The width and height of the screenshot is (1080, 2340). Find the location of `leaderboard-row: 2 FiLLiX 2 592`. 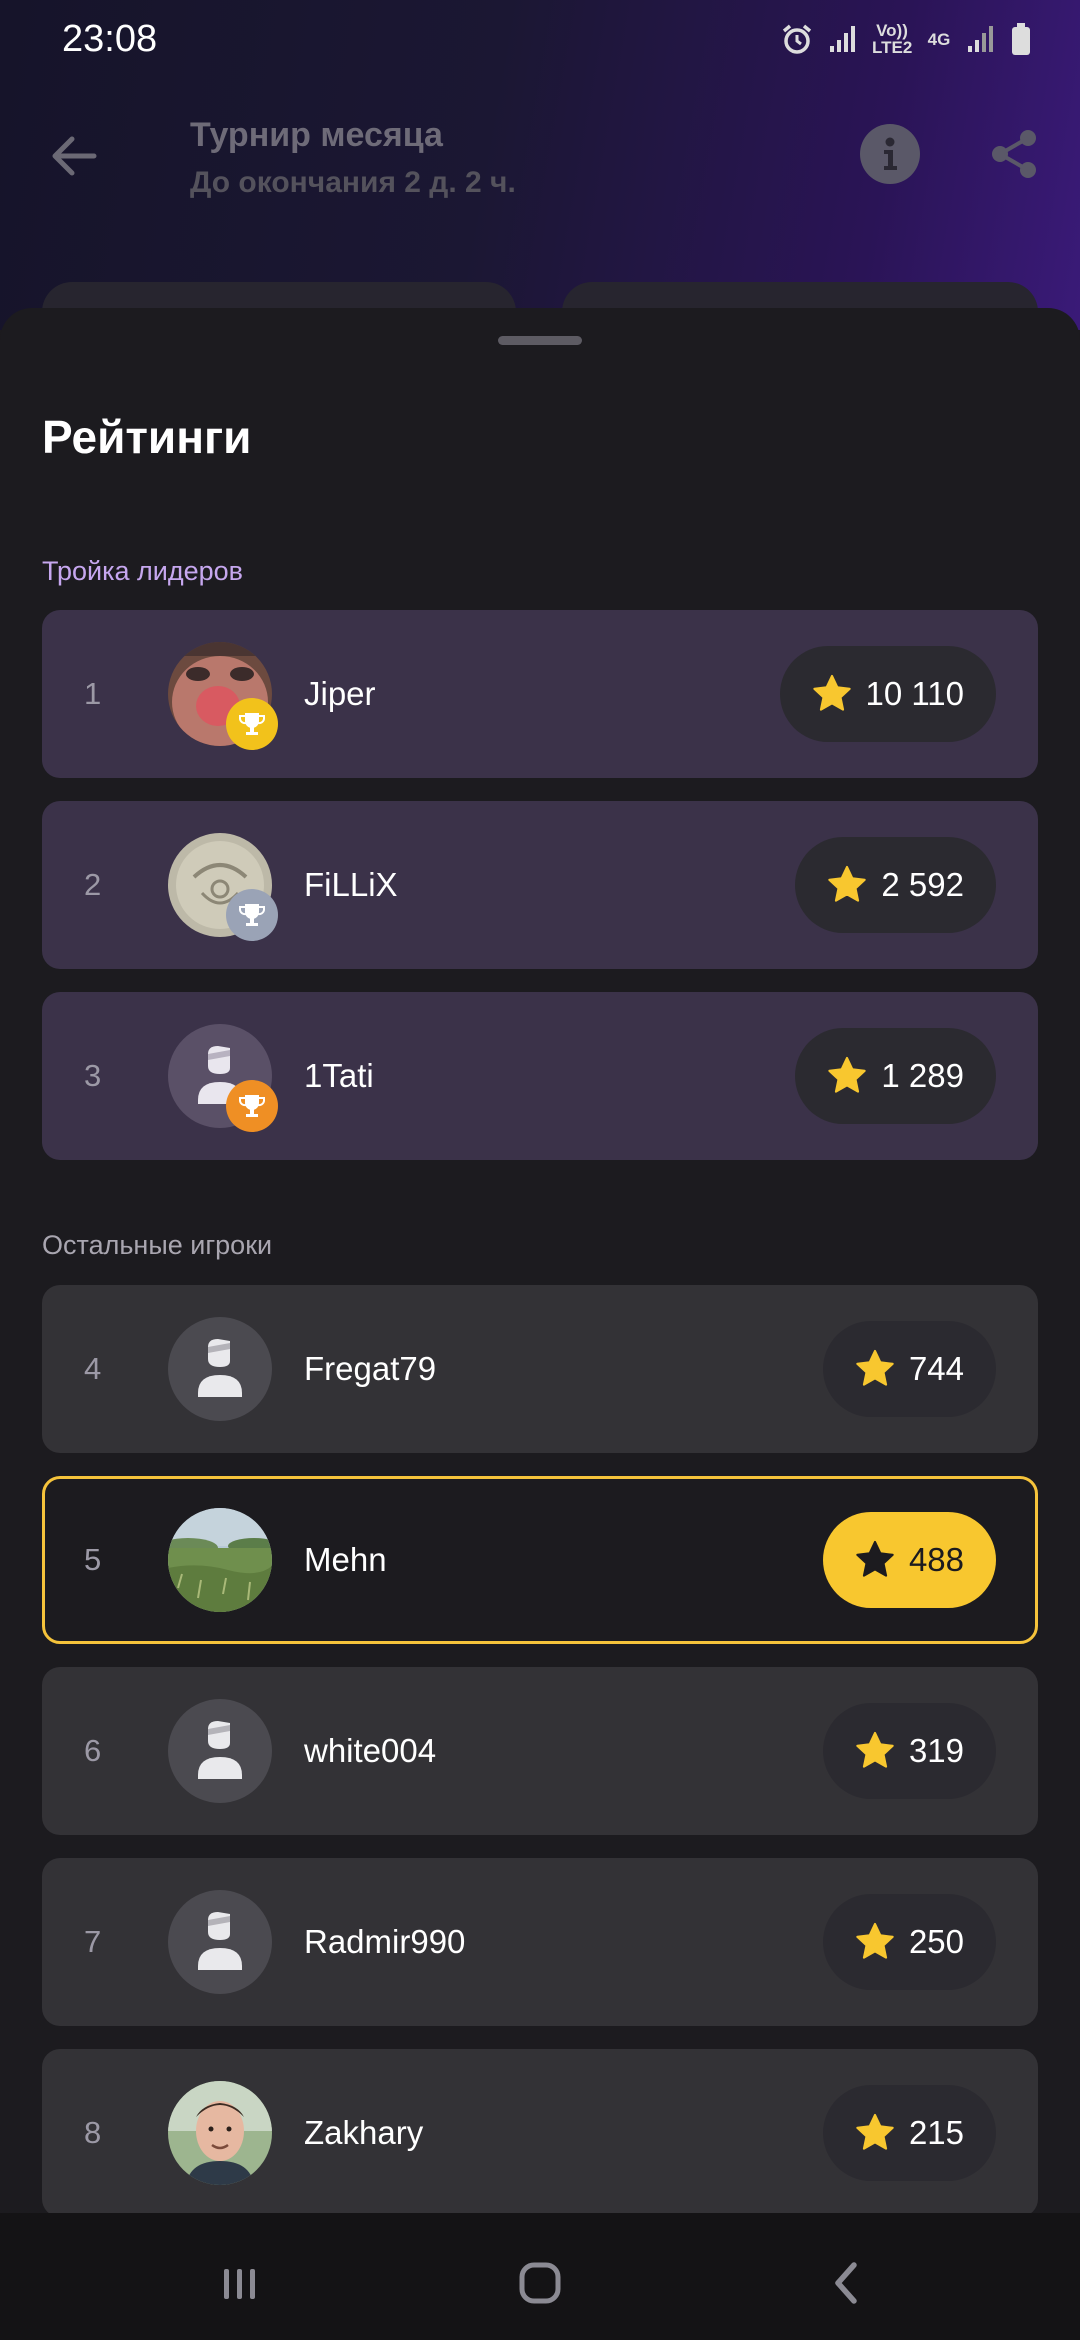

leaderboard-row: 2 FiLLiX 2 592 is located at coordinates (540, 885).